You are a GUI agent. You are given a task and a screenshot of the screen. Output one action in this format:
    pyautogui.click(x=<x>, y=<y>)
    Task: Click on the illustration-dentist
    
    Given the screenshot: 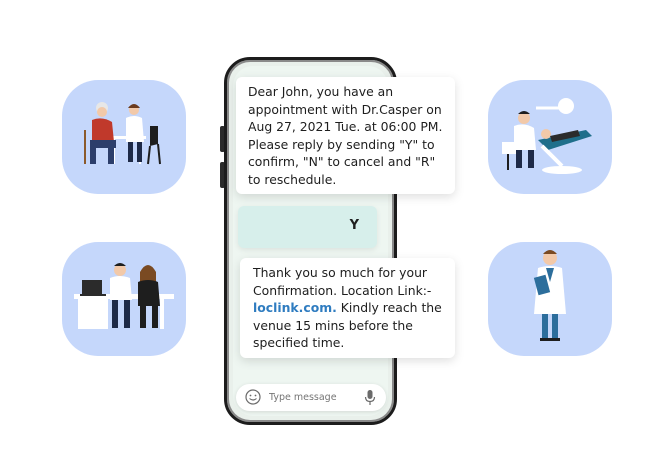 What is the action you would take?
    pyautogui.click(x=550, y=137)
    